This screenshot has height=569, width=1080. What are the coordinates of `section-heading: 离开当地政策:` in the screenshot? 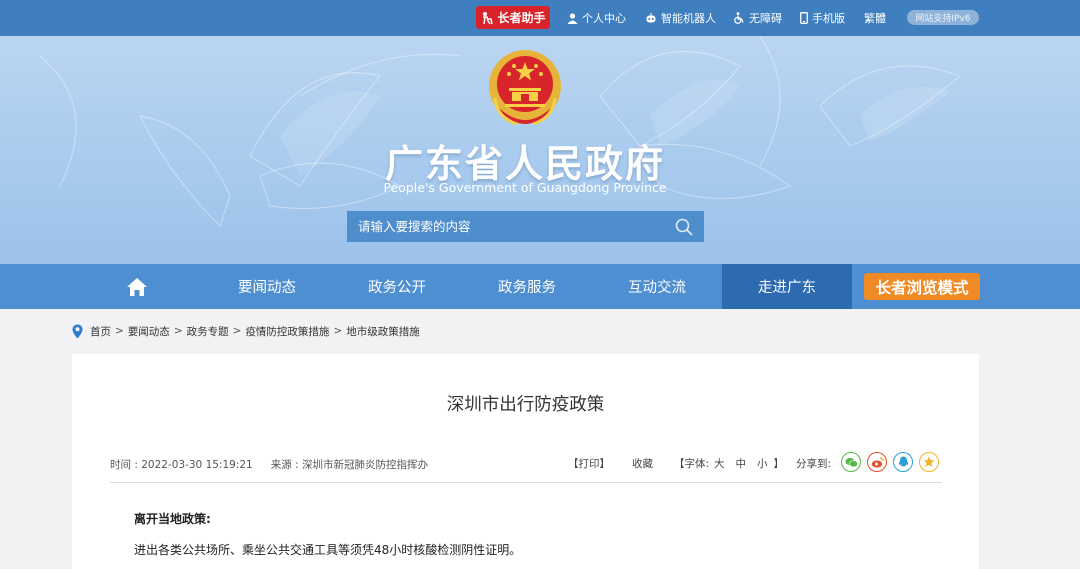 It's located at (172, 519).